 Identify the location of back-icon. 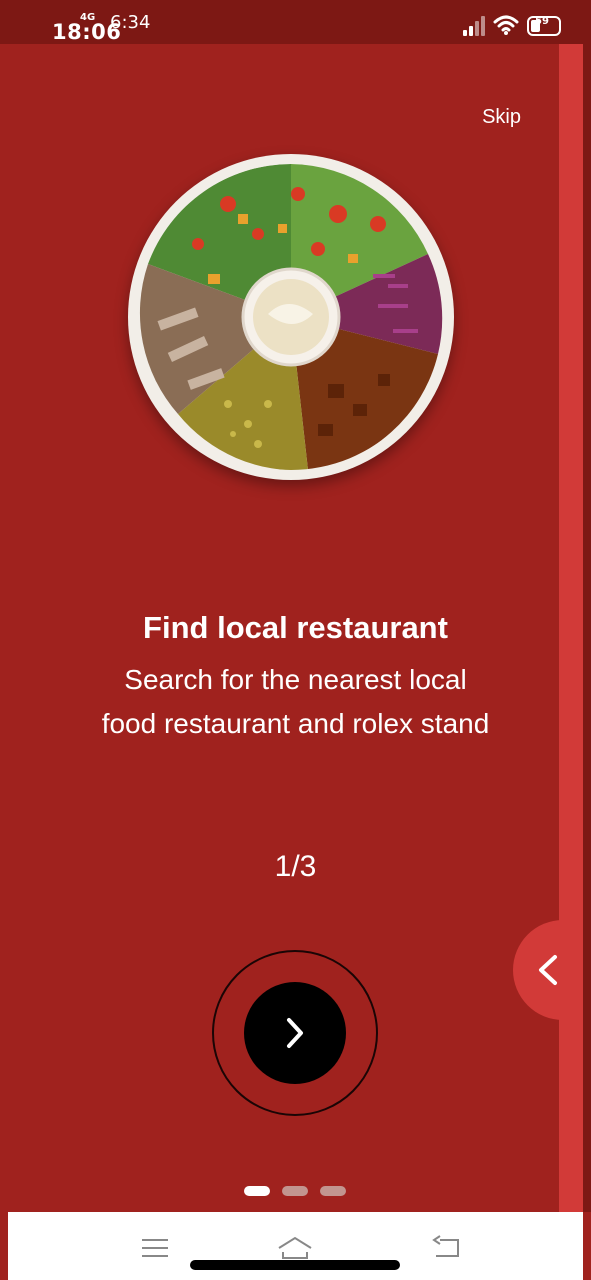
(448, 1248).